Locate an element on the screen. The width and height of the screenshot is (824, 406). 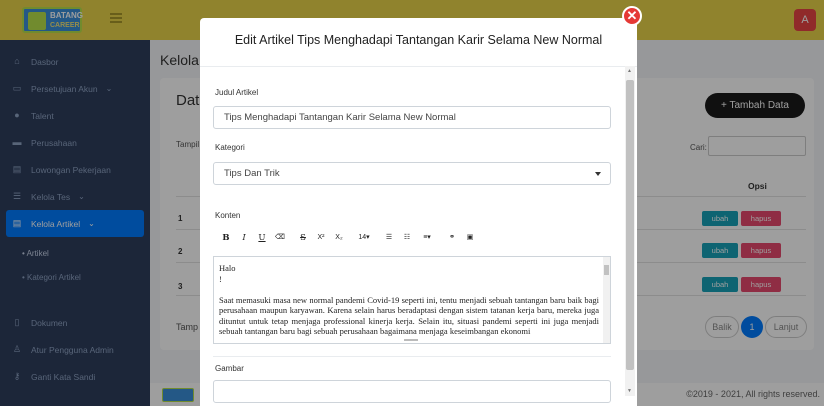
section-divider is located at coordinates (412, 356).